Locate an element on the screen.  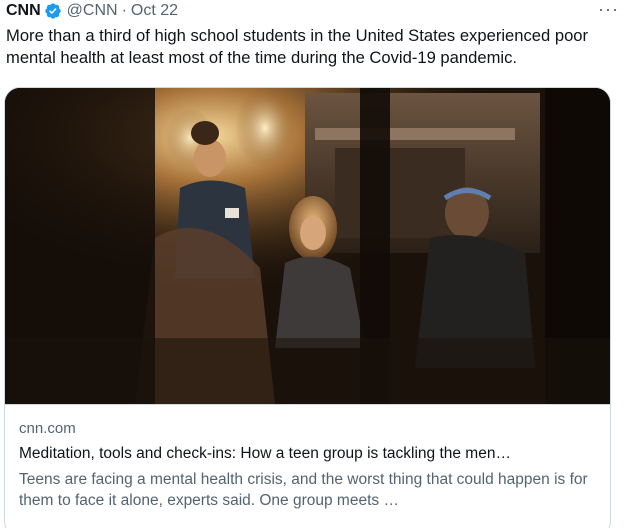
tweet-header: CNN @CNN · Oct 22 is located at coordinates (92, 11).